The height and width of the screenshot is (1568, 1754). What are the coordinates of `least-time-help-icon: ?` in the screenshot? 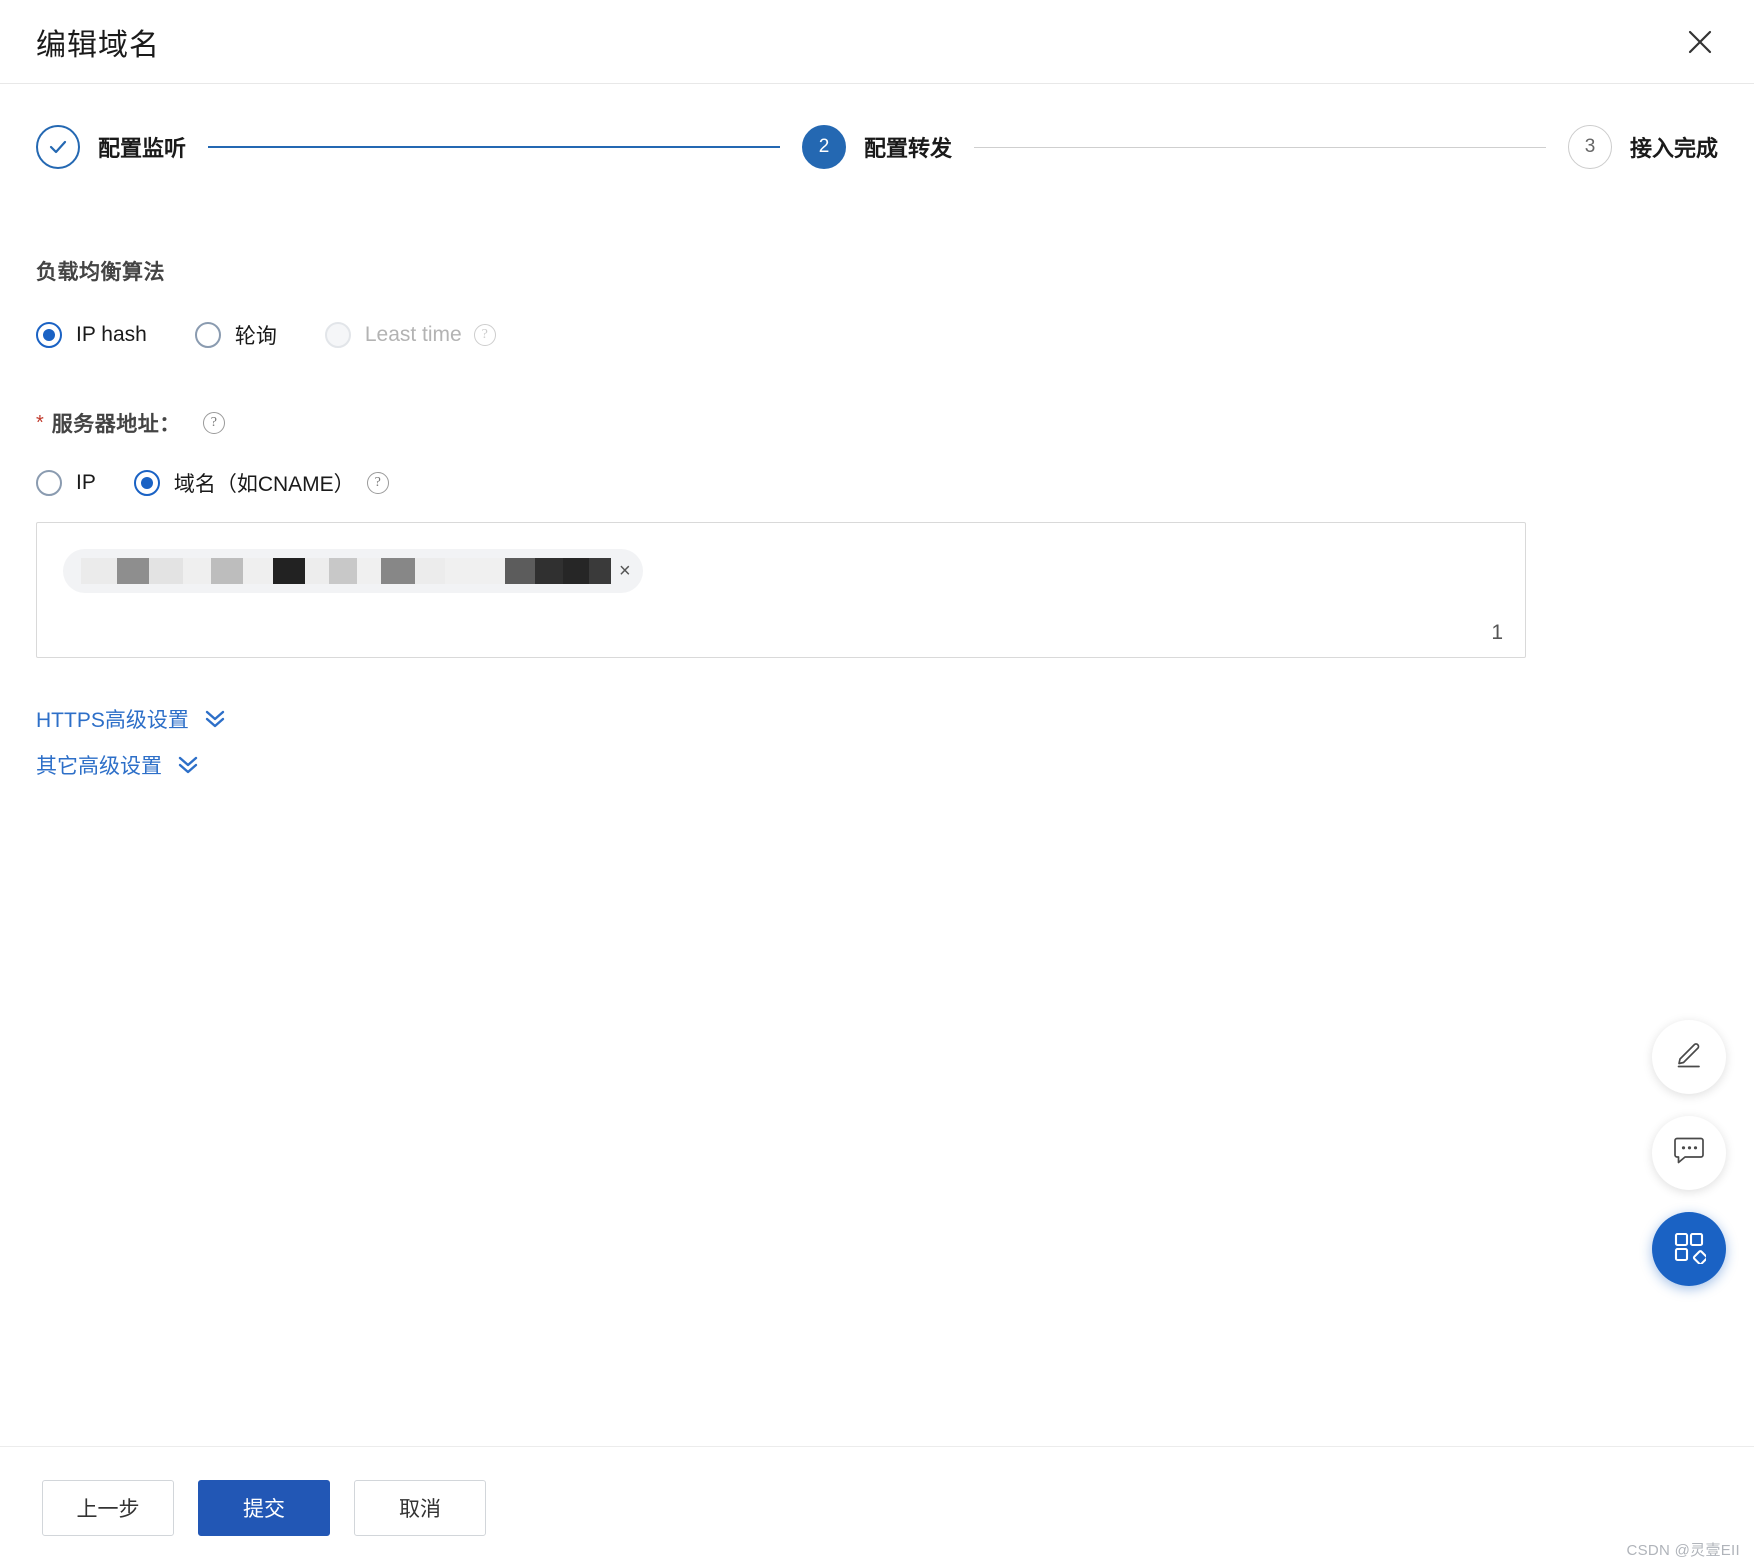 It's located at (484, 335).